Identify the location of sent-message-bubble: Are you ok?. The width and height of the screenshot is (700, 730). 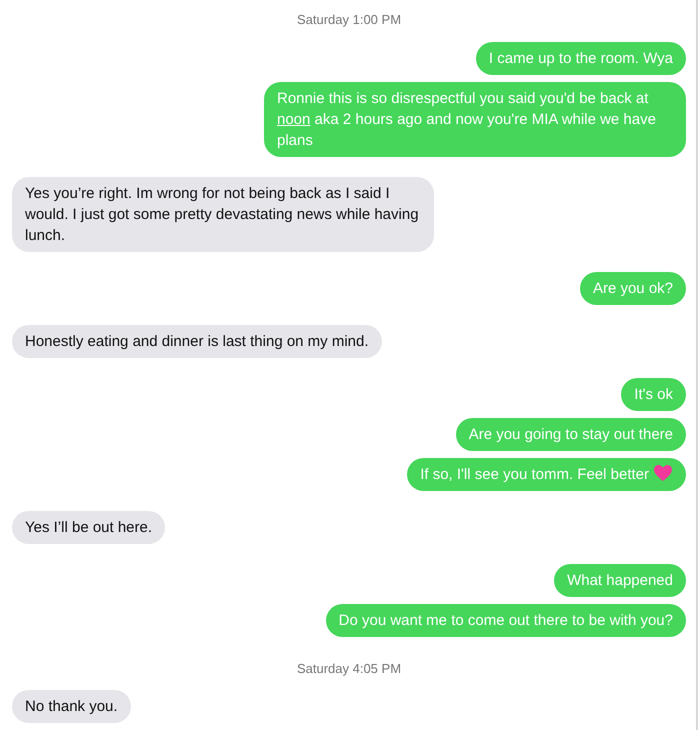
(633, 288).